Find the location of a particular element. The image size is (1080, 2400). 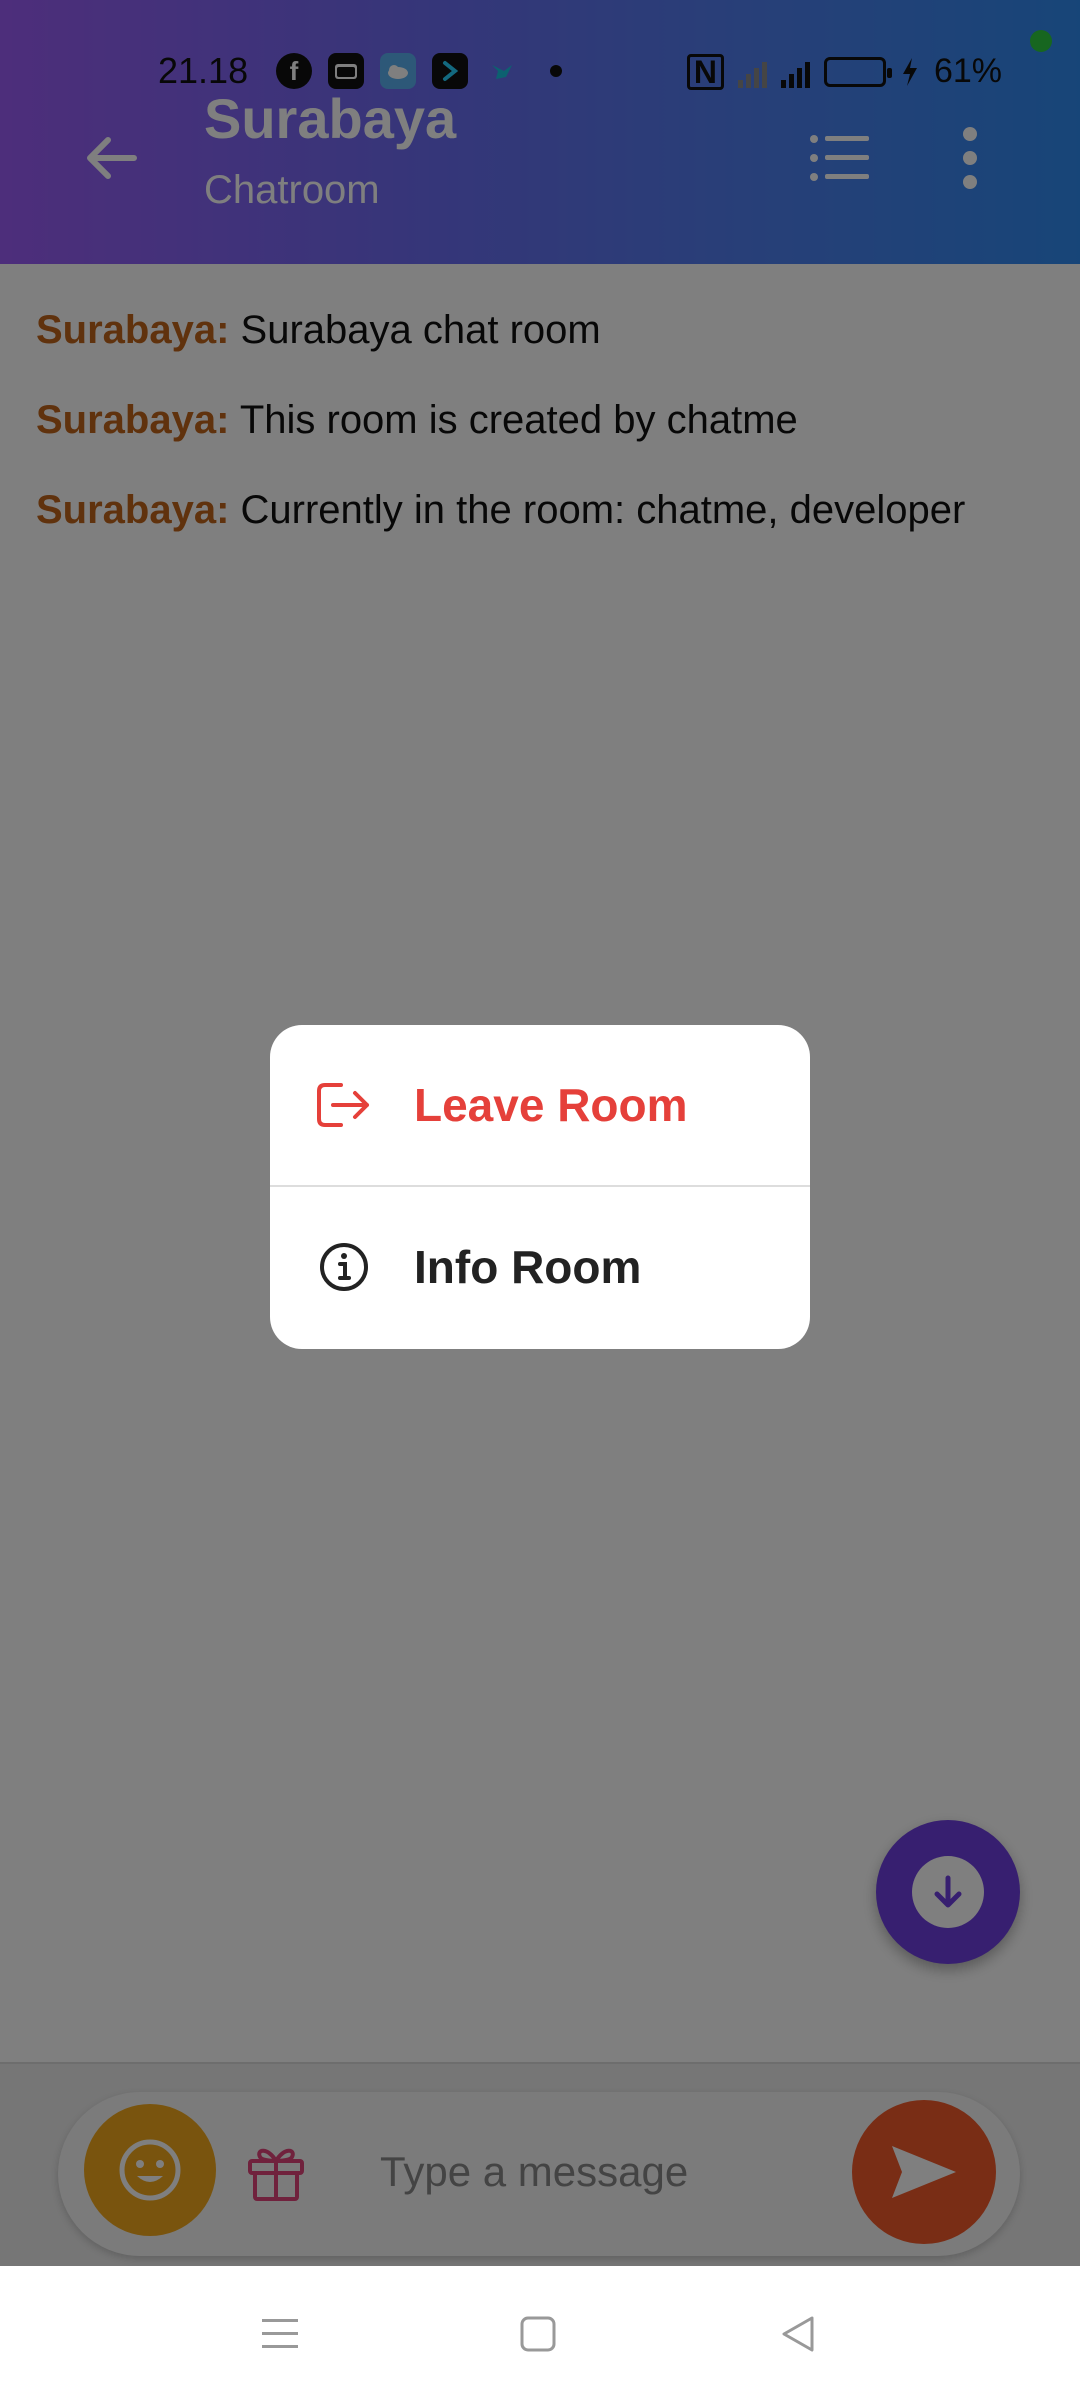

info-room-item: Info Room is located at coordinates (540, 1267).